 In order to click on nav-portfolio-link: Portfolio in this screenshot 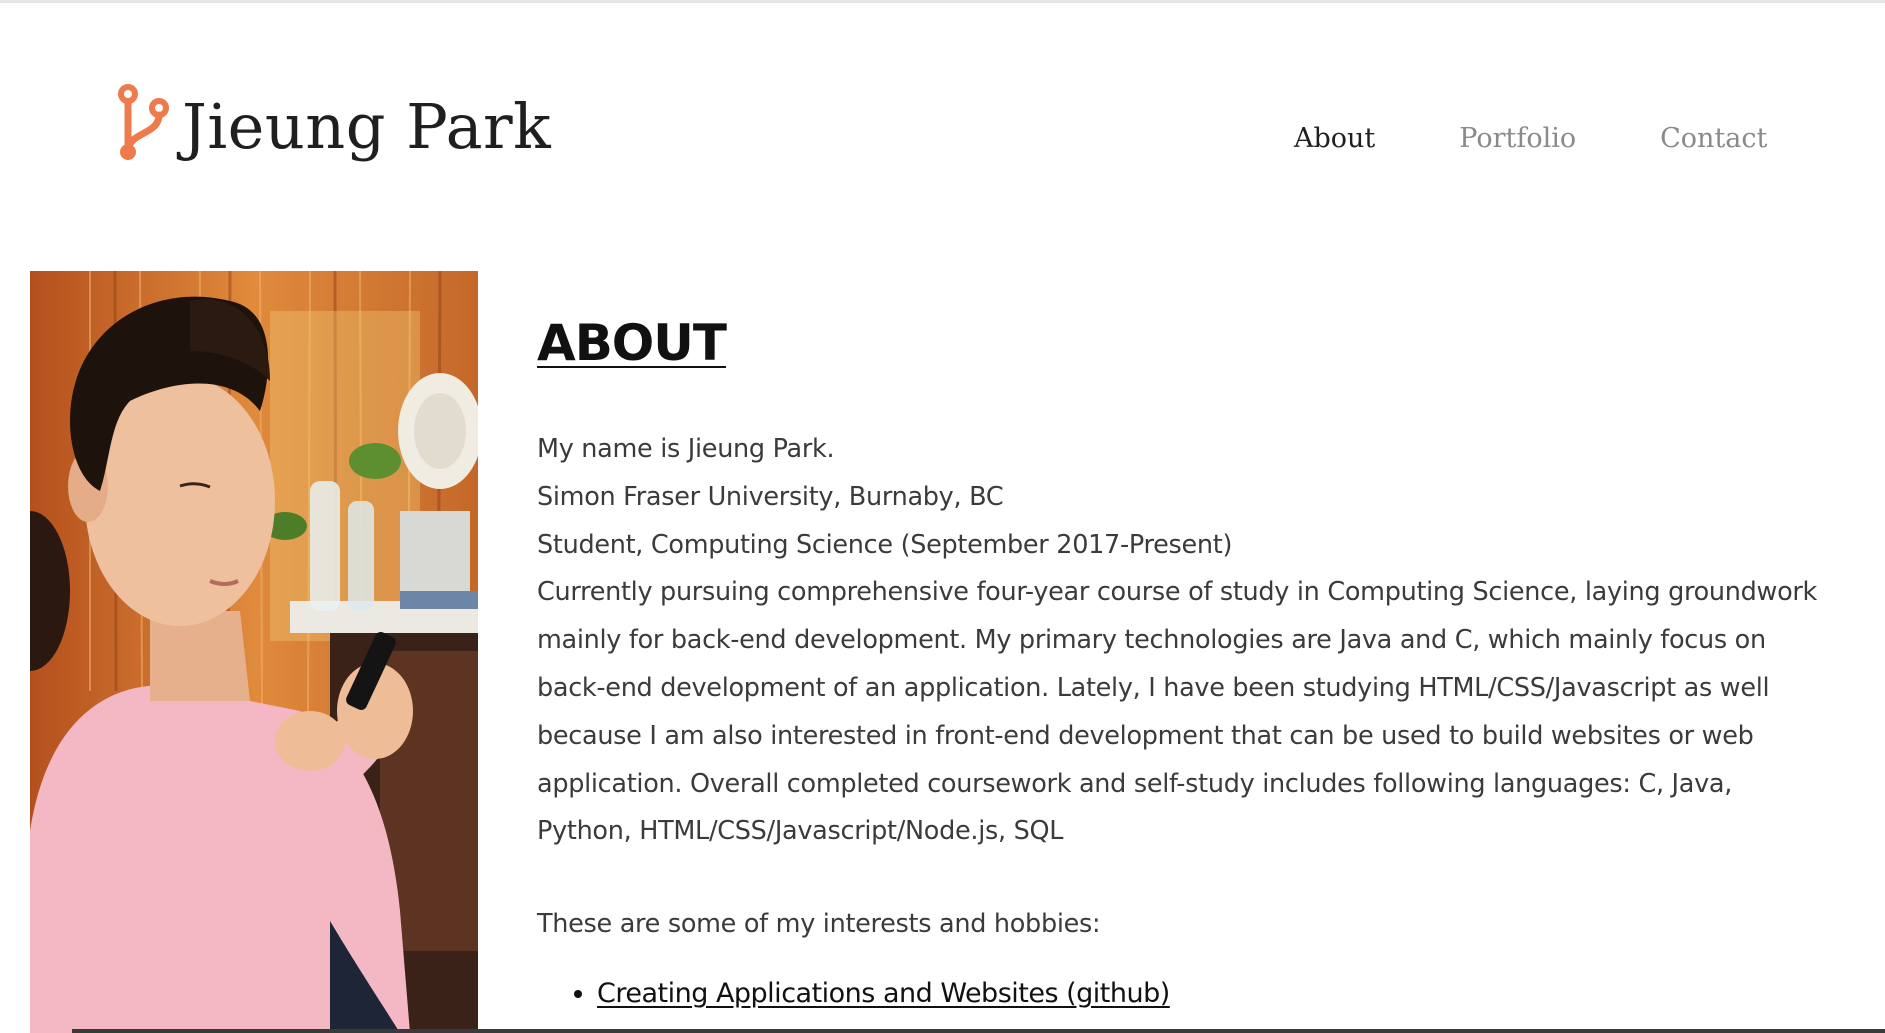, I will do `click(1517, 139)`.